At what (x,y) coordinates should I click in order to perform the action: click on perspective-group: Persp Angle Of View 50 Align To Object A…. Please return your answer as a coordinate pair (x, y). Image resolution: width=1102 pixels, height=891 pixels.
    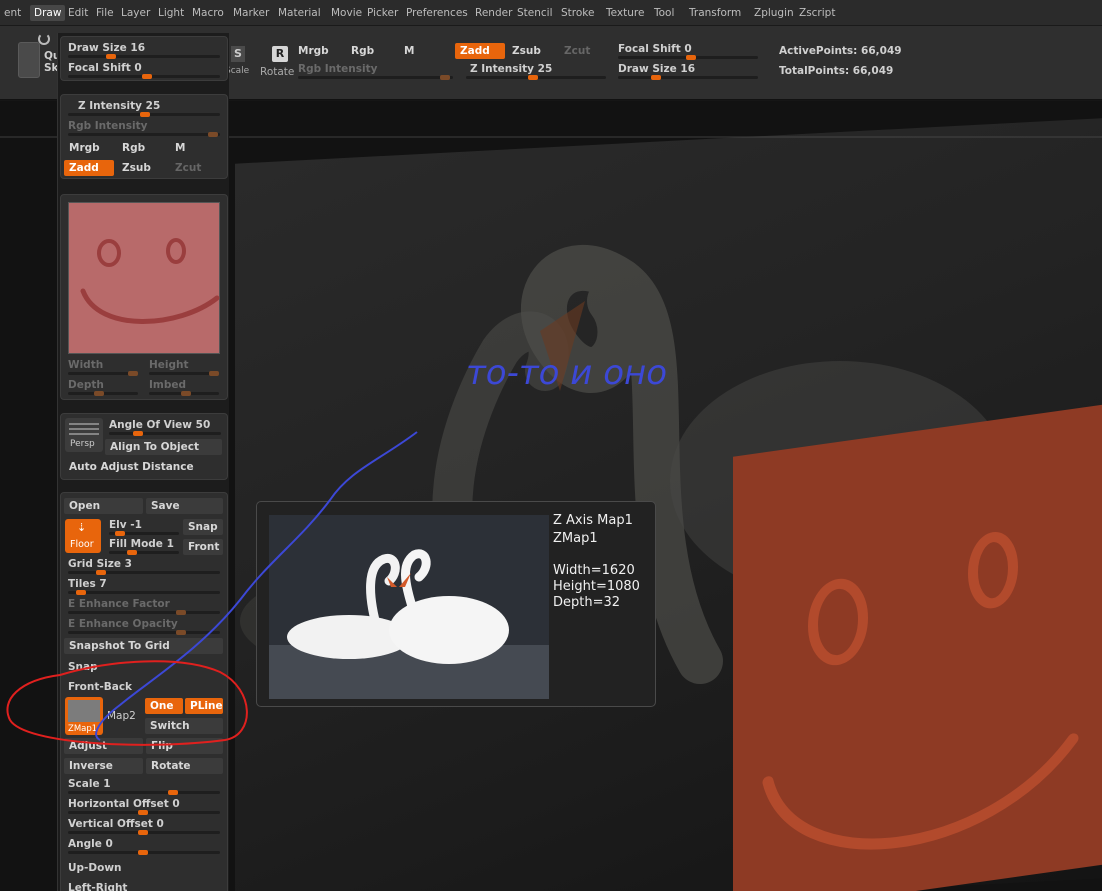
    Looking at the image, I should click on (144, 446).